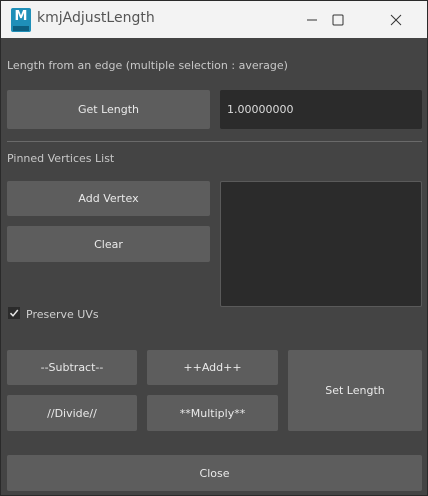  What do you see at coordinates (214, 19) in the screenshot?
I see `title-bar: M kmjAdjustLength` at bounding box center [214, 19].